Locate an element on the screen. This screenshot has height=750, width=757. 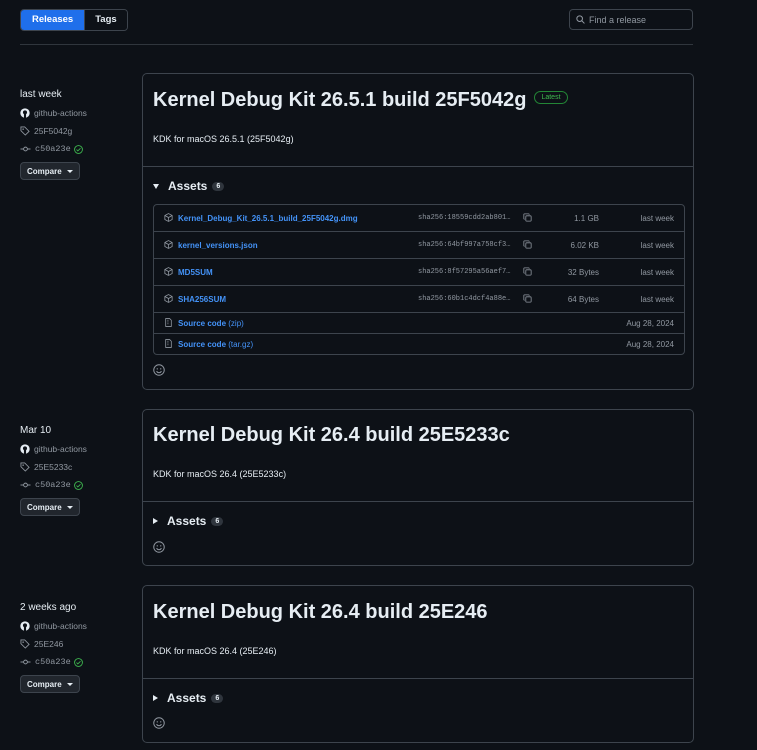
release-title-link: Kernel Debug Kit 26.4 build 25E5233c is located at coordinates (331, 435).